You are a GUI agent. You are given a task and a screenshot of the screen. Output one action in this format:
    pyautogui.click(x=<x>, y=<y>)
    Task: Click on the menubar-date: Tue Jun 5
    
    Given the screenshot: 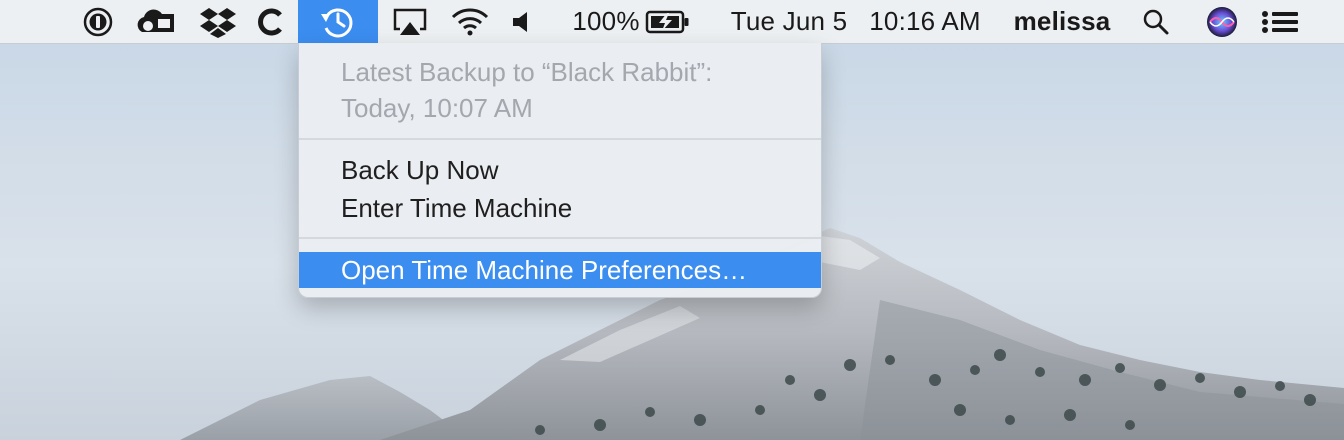 What is the action you would take?
    pyautogui.click(x=789, y=21)
    